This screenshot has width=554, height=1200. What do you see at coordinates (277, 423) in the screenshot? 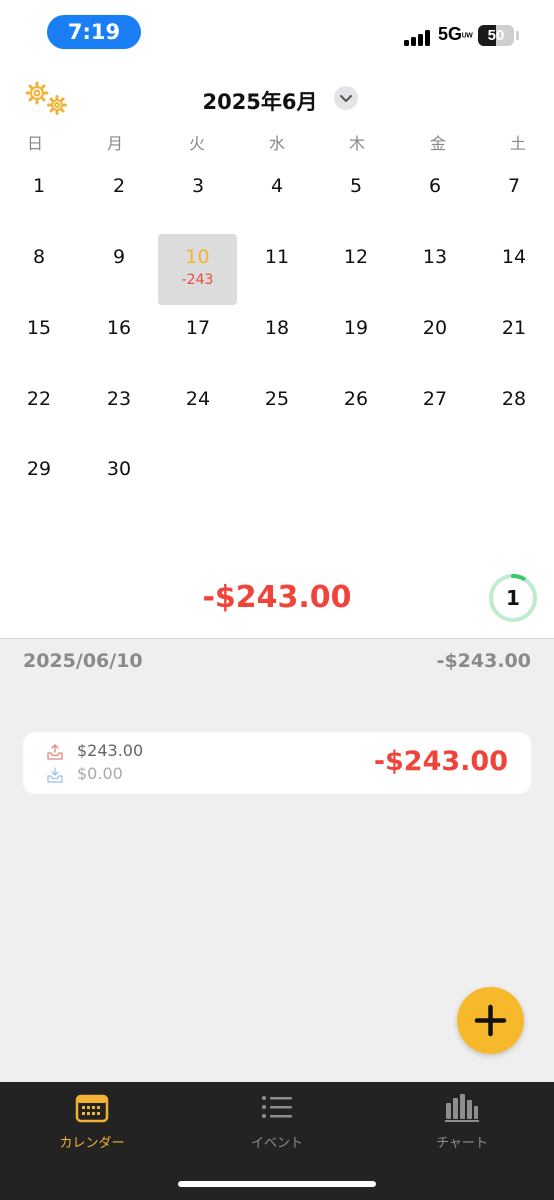
I see `calendar-day: 25` at bounding box center [277, 423].